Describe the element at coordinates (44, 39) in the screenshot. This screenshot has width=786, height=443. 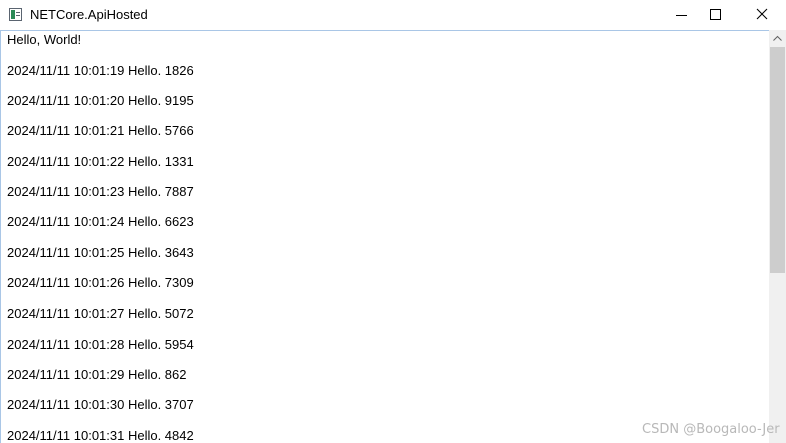
I see `console-line: Hello, World!` at that location.